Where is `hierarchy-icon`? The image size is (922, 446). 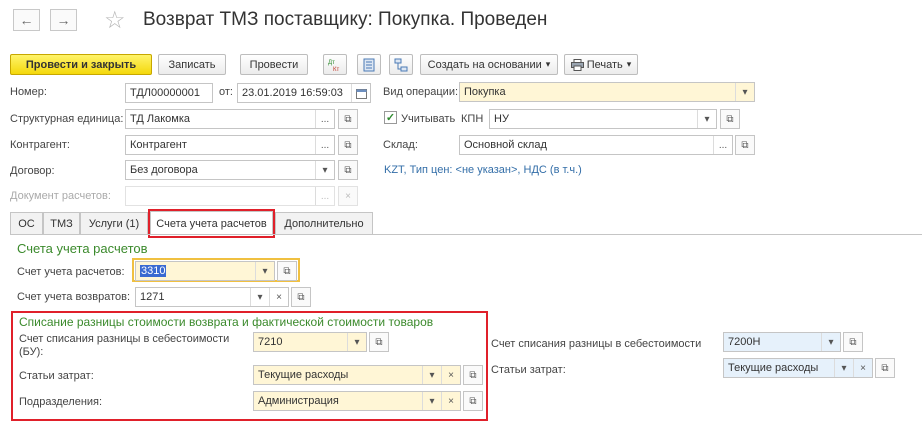
hierarchy-icon is located at coordinates (401, 64).